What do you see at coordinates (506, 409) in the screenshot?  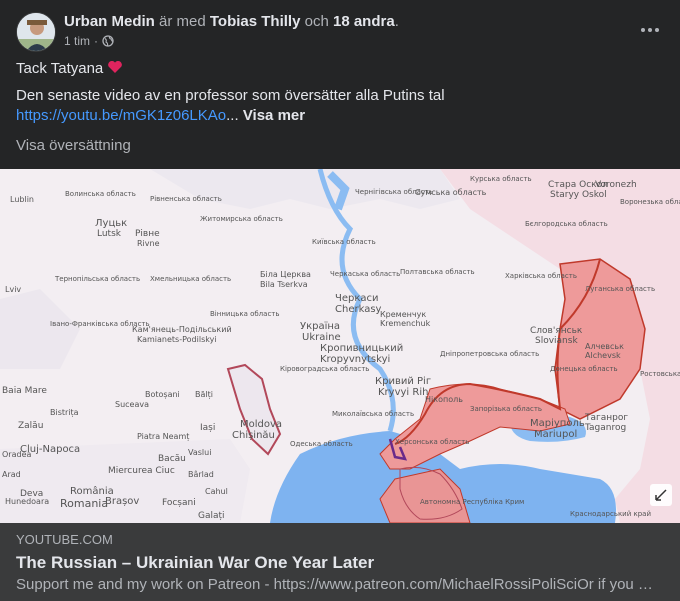 I see `map-label-zap-cyr: Запорізька область` at bounding box center [506, 409].